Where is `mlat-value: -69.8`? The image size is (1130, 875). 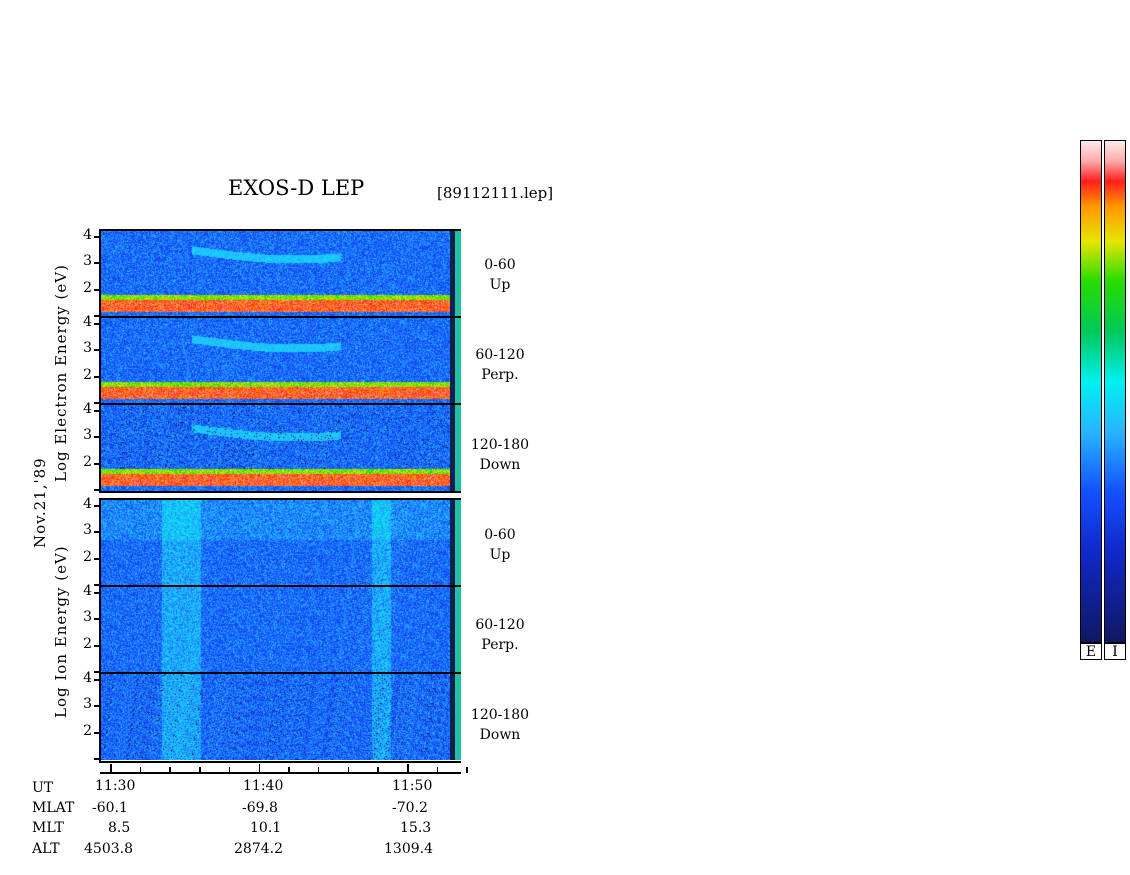
mlat-value: -69.8 is located at coordinates (260, 808).